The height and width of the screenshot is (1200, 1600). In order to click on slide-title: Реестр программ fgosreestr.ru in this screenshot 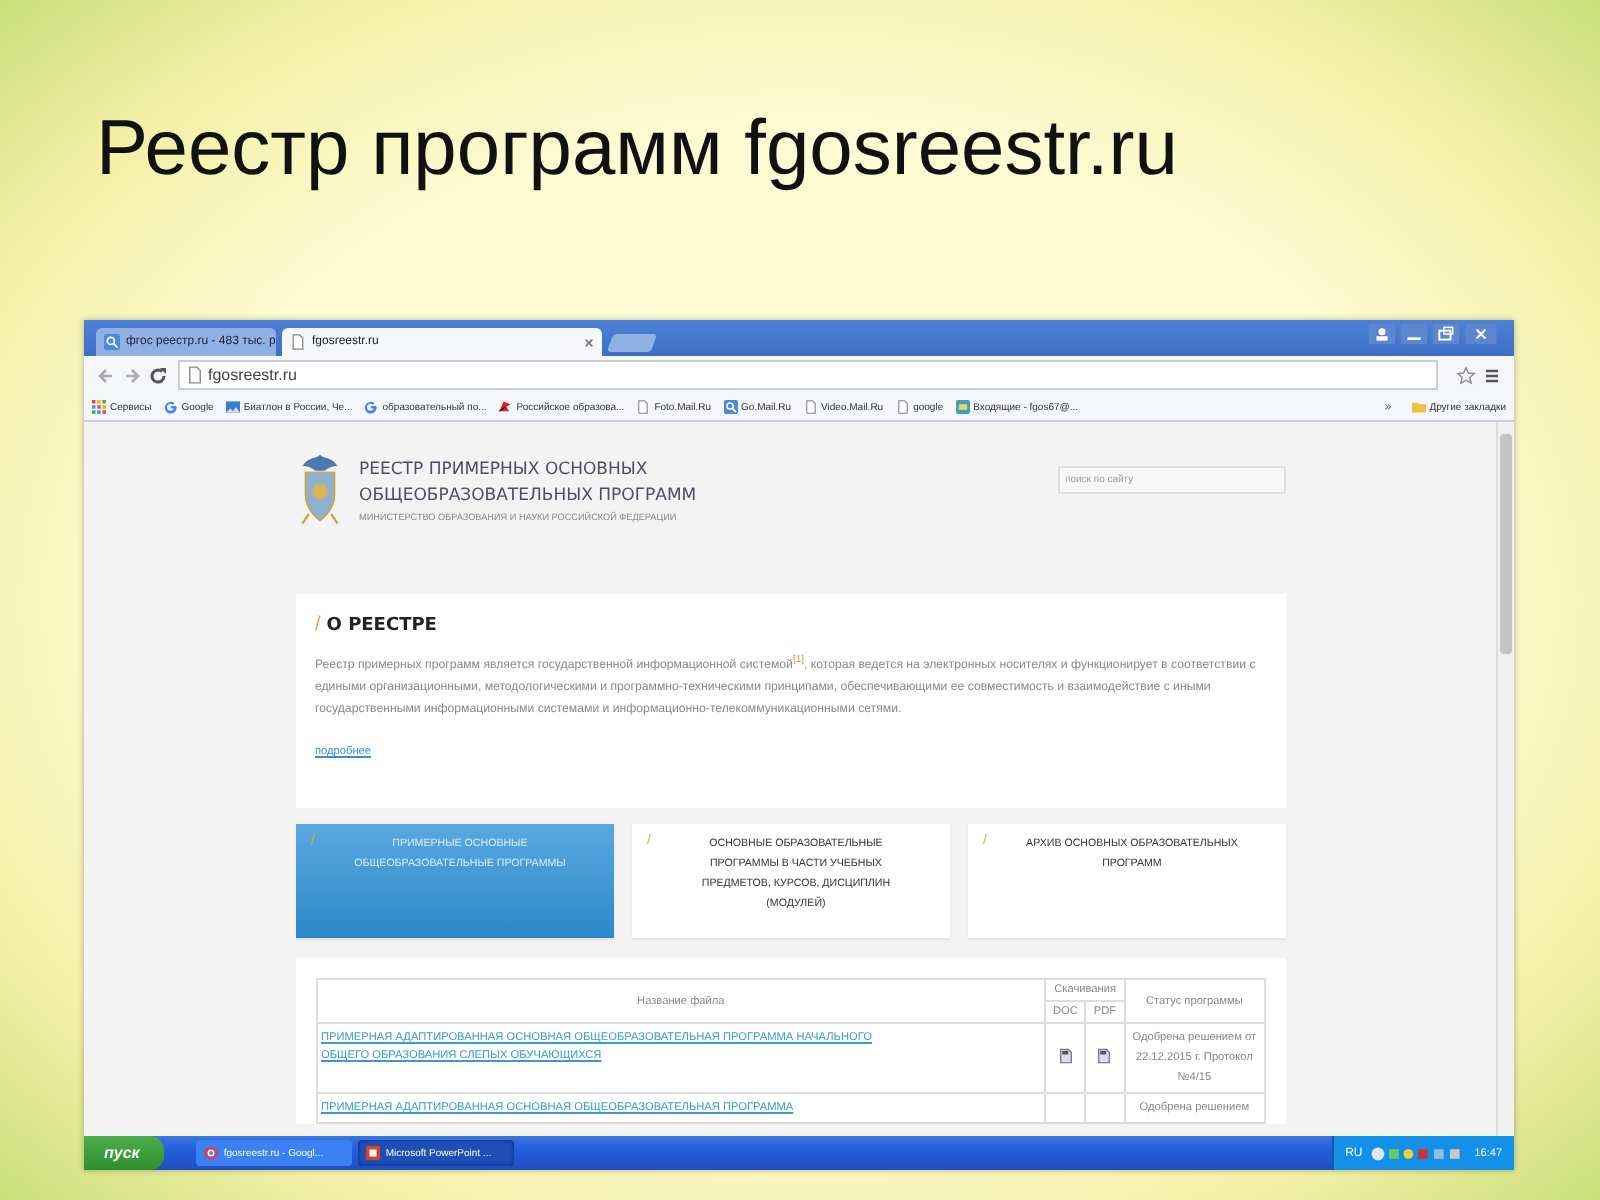, I will do `click(638, 150)`.